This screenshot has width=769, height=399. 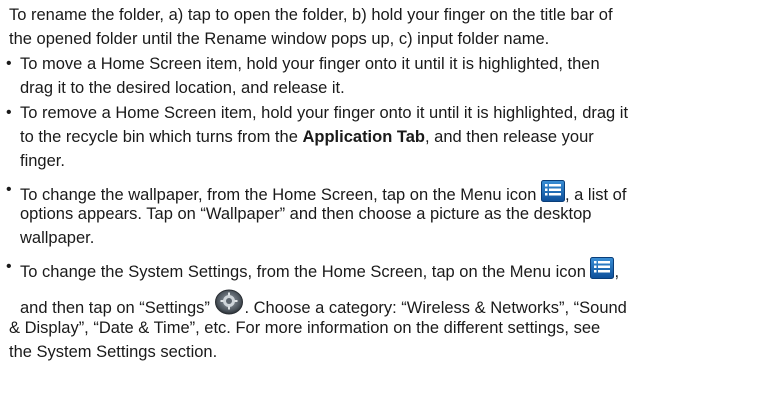 I want to click on bullet-3-line-1-post: , a list of, so click(x=595, y=195).